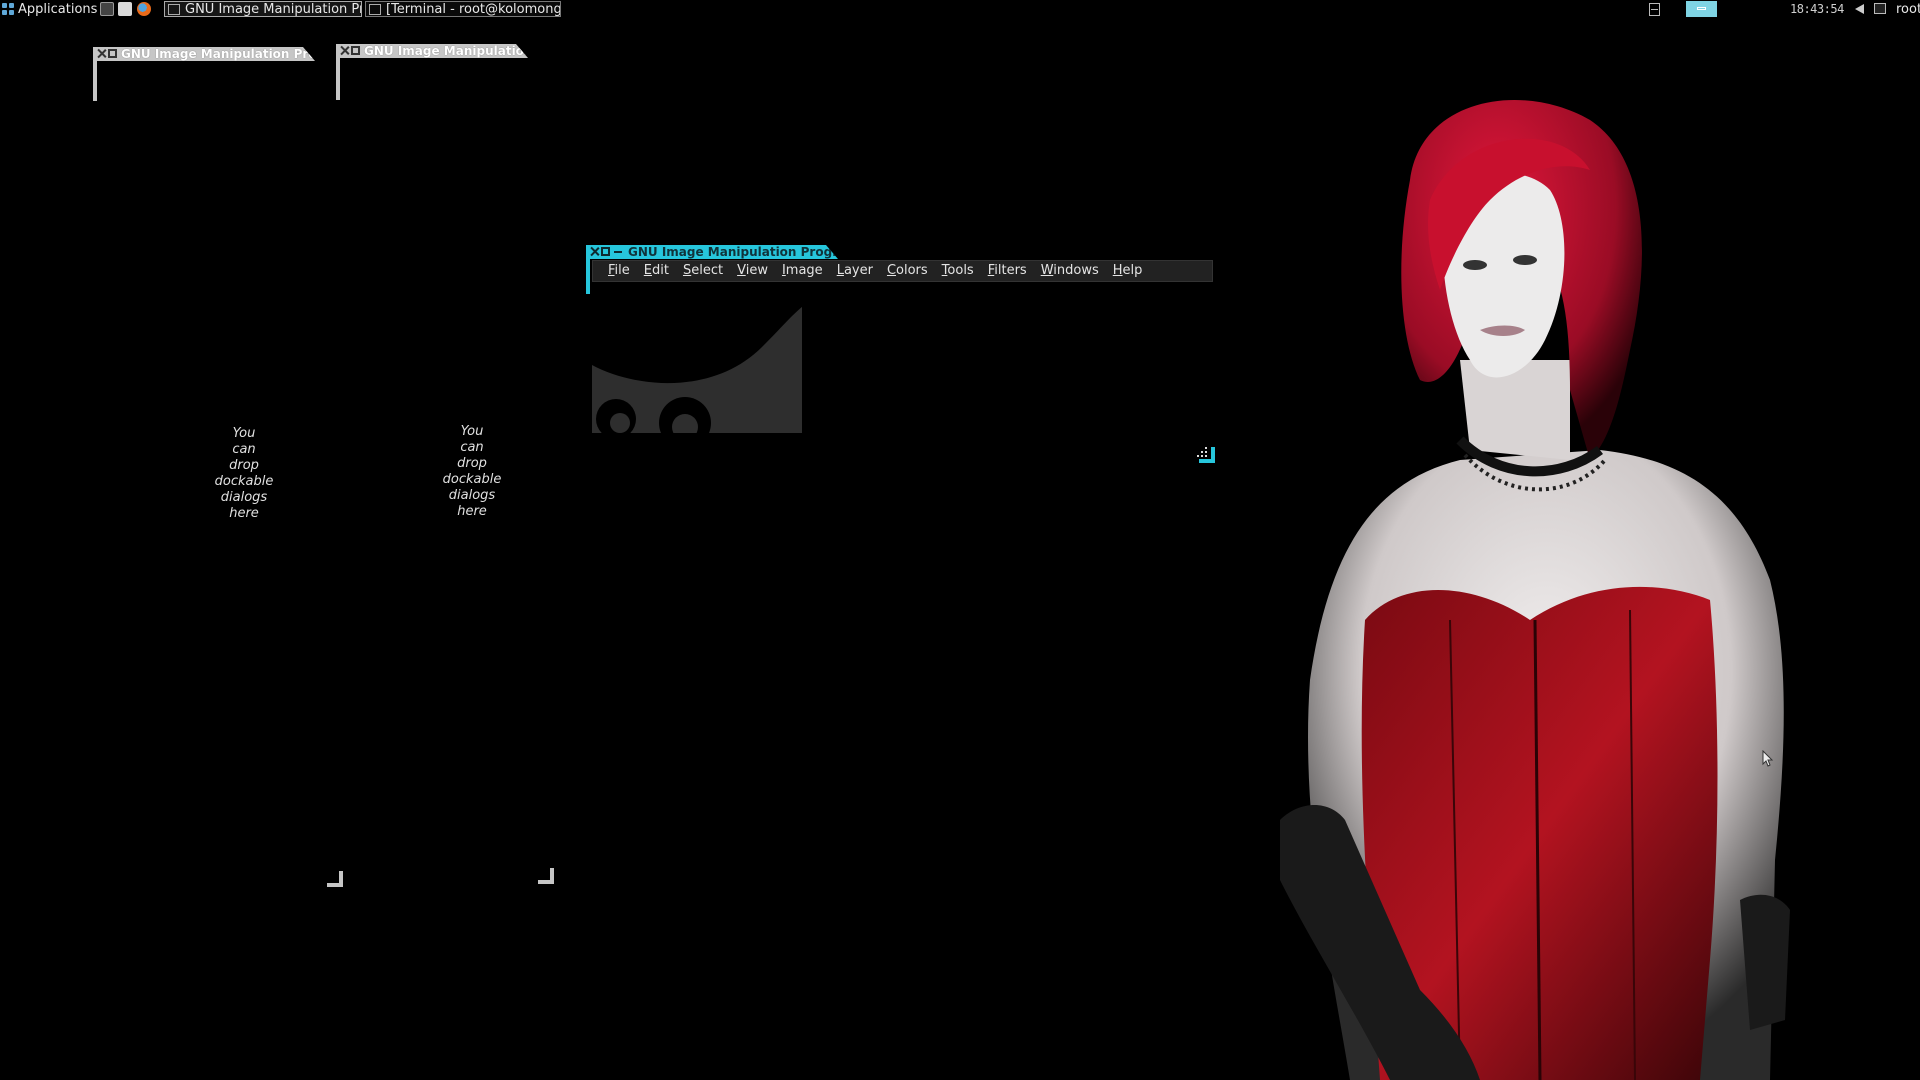 The image size is (1920, 1080). I want to click on user-label: root, so click(1908, 9).